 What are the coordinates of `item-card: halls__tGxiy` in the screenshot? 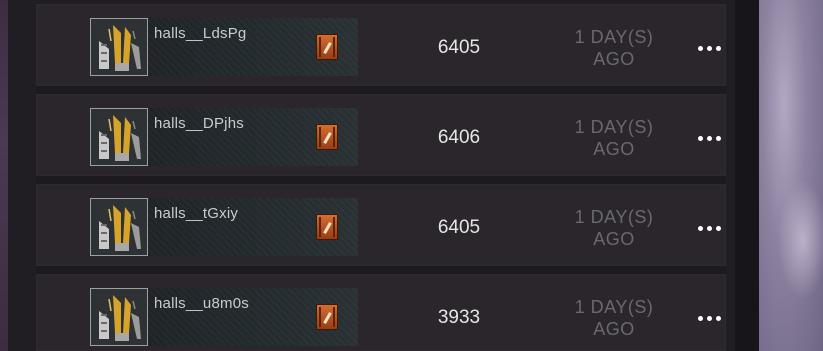 It's located at (224, 227).